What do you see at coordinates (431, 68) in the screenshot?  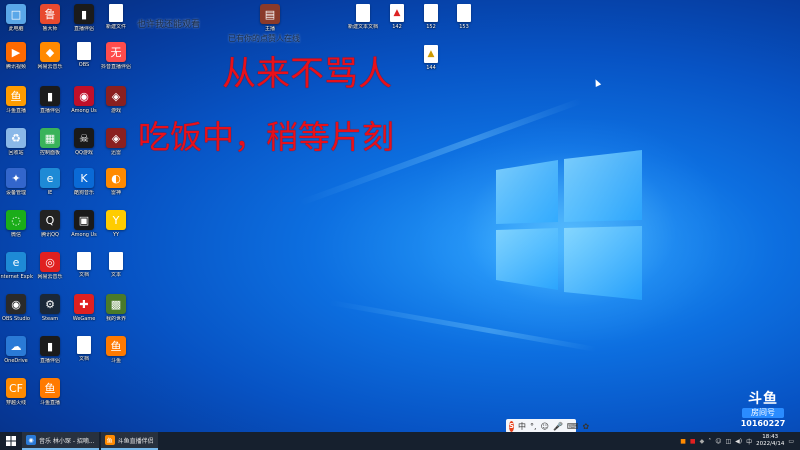 I see `desktop-icon-label: 144` at bounding box center [431, 68].